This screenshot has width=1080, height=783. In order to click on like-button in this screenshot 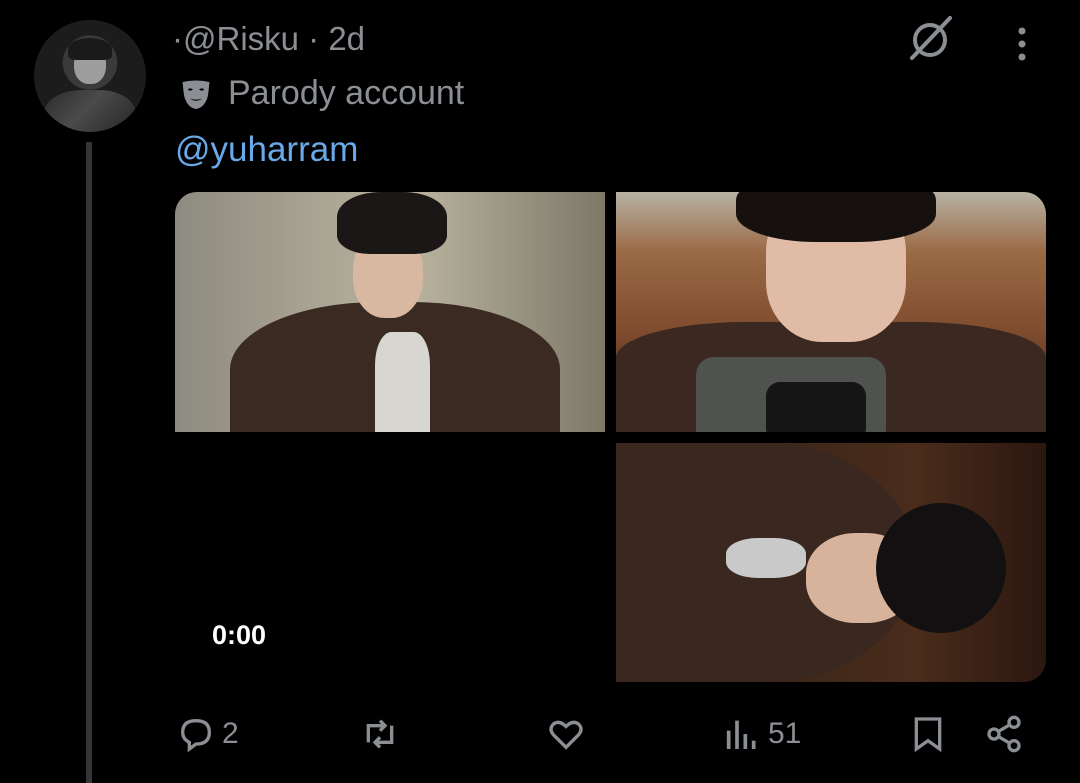, I will do `click(569, 734)`.